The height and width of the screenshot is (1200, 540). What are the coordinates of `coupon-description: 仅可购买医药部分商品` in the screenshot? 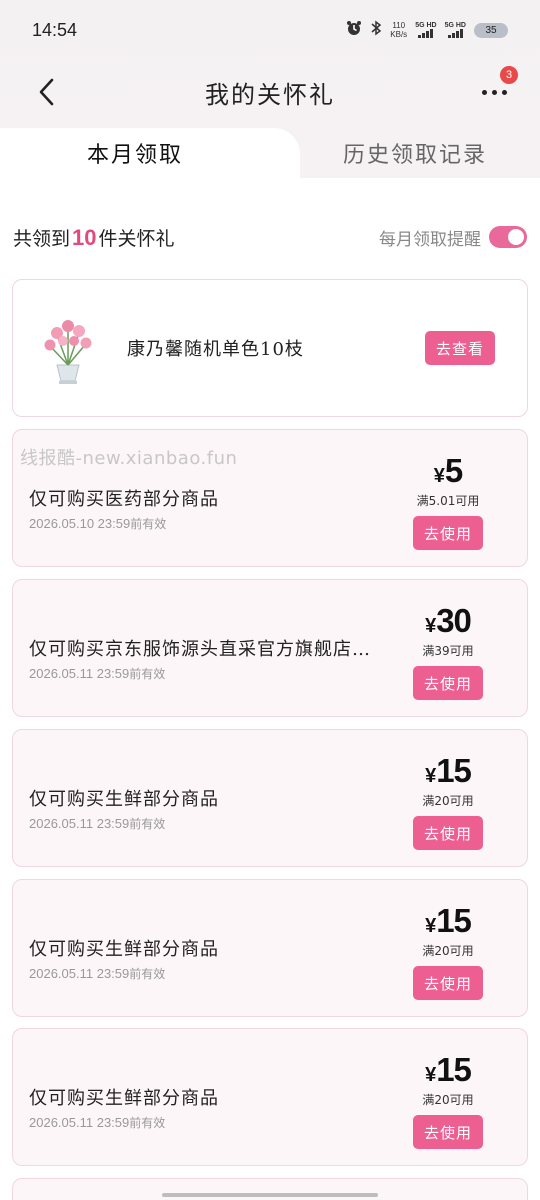 It's located at (124, 499).